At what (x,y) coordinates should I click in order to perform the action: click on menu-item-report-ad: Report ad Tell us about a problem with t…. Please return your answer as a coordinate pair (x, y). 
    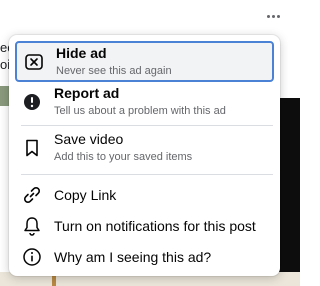
    Looking at the image, I should click on (144, 102).